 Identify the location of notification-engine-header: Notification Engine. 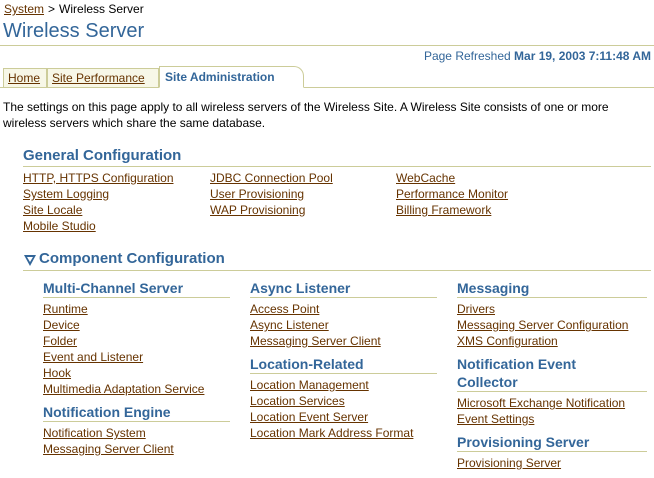
(107, 412).